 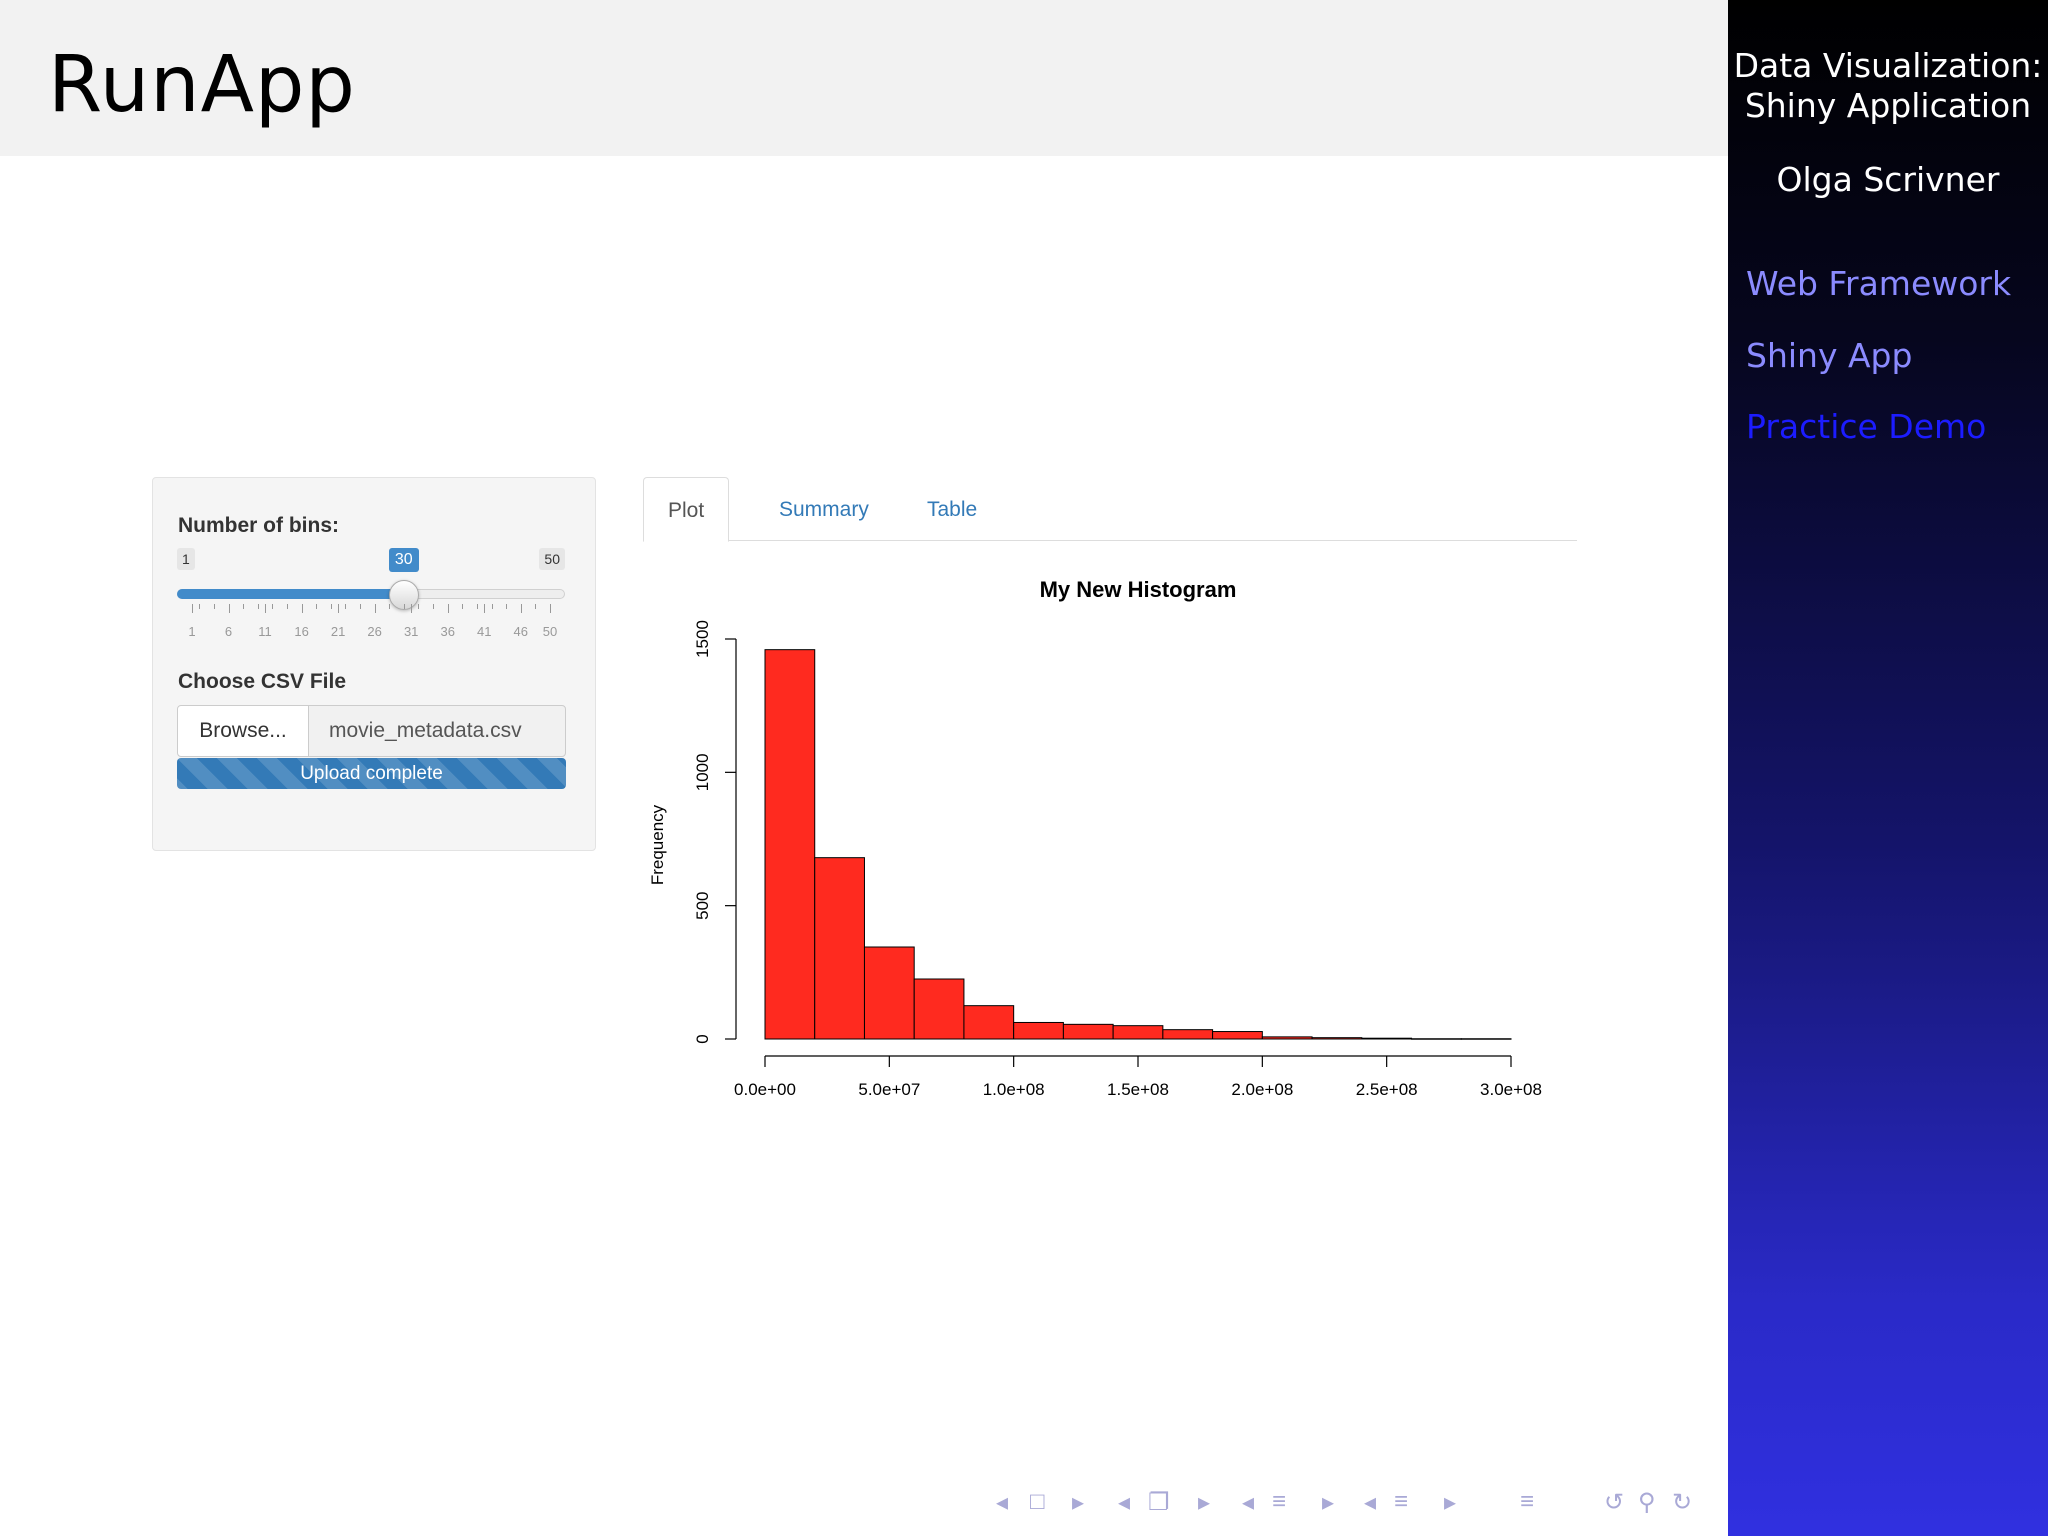 What do you see at coordinates (1279, 1502) in the screenshot?
I see `section-icon: ≡` at bounding box center [1279, 1502].